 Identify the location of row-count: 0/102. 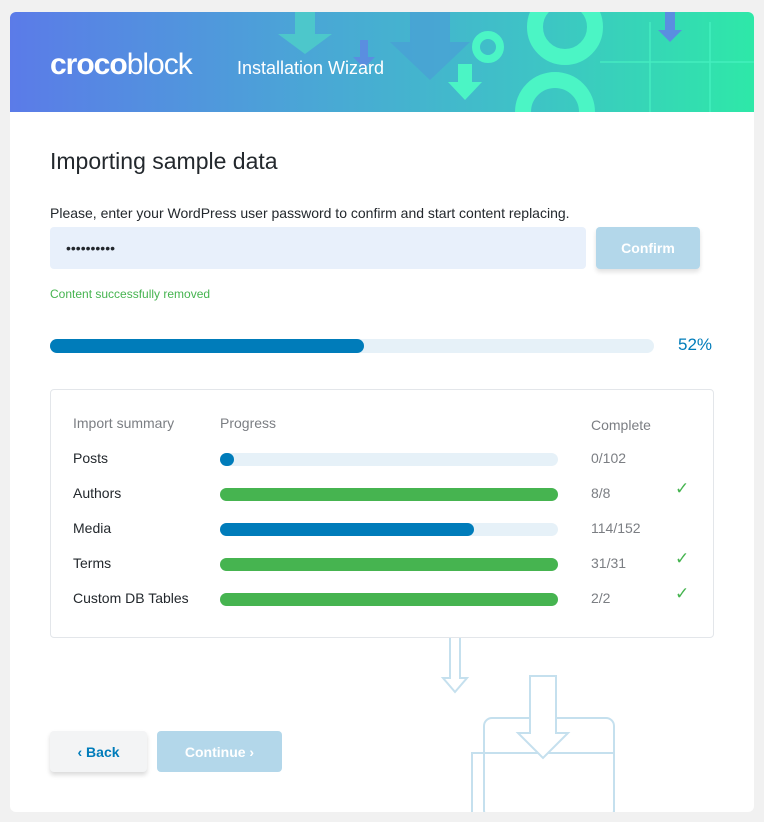
(609, 458).